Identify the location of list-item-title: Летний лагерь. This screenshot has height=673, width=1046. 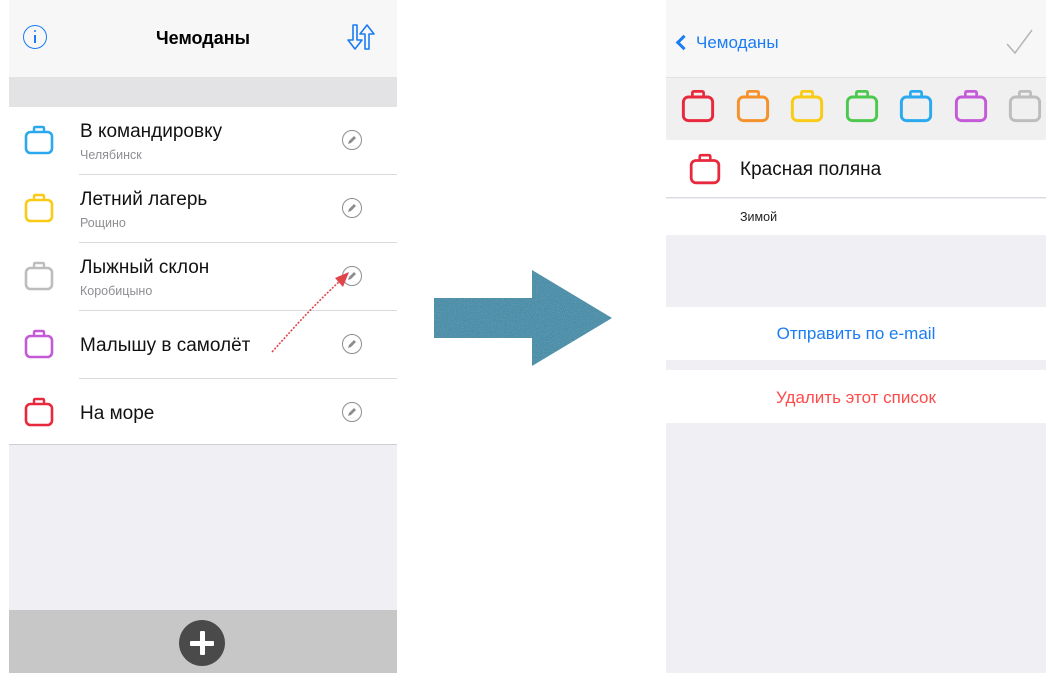
(144, 199).